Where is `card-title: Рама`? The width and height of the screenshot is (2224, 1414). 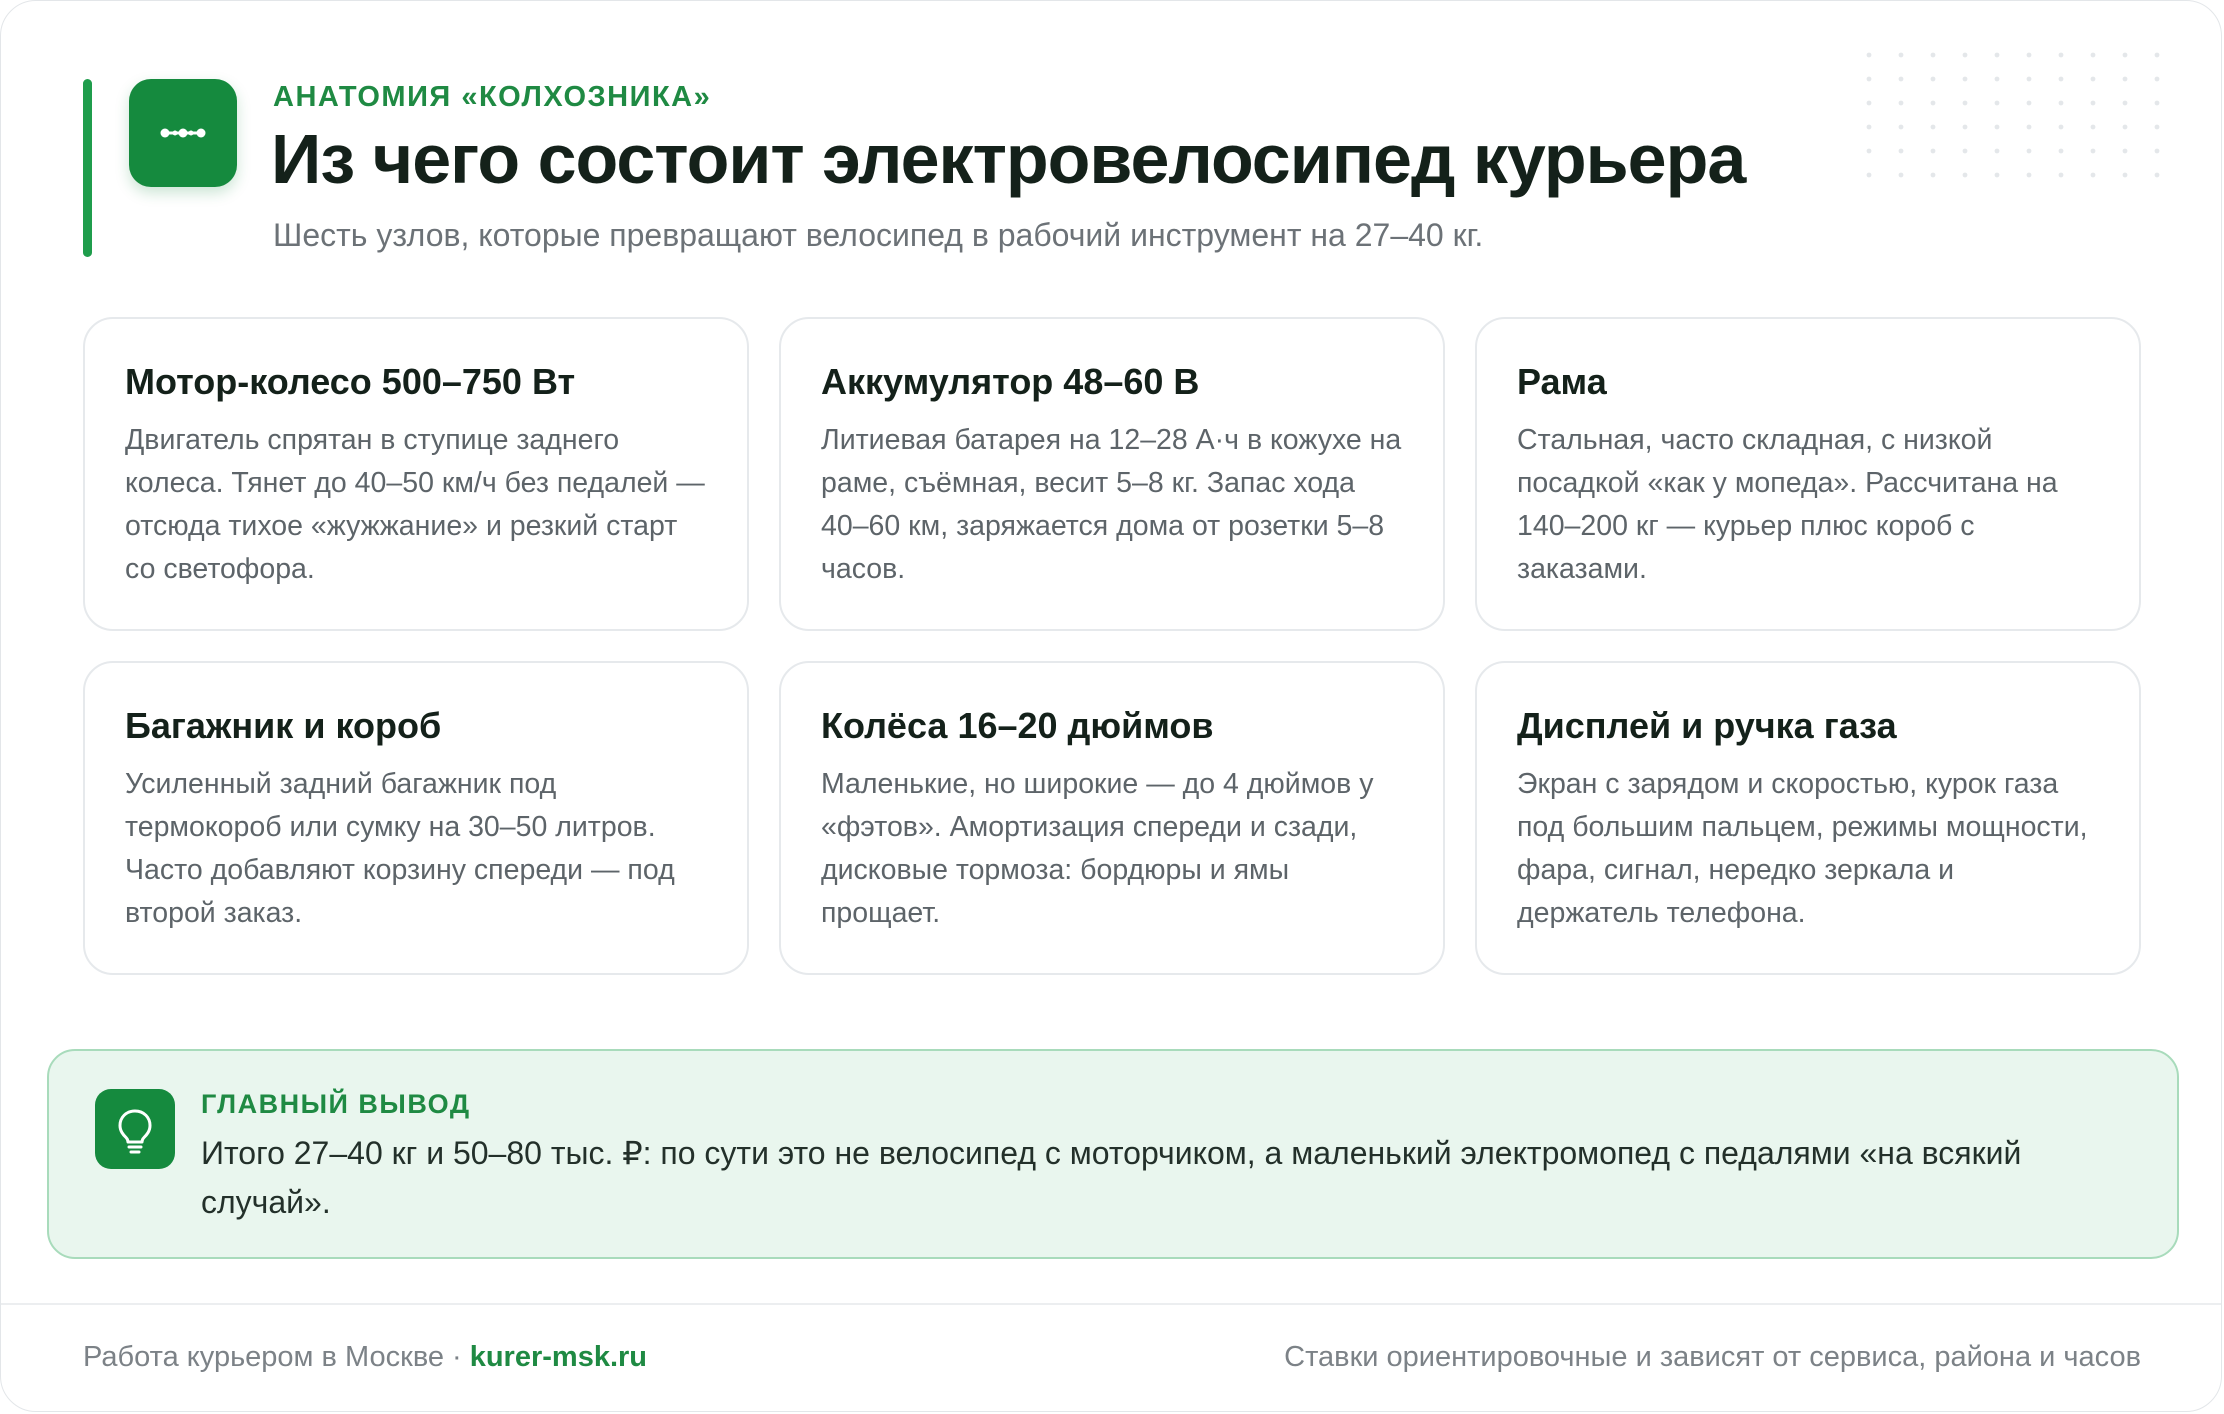 card-title: Рама is located at coordinates (1562, 381).